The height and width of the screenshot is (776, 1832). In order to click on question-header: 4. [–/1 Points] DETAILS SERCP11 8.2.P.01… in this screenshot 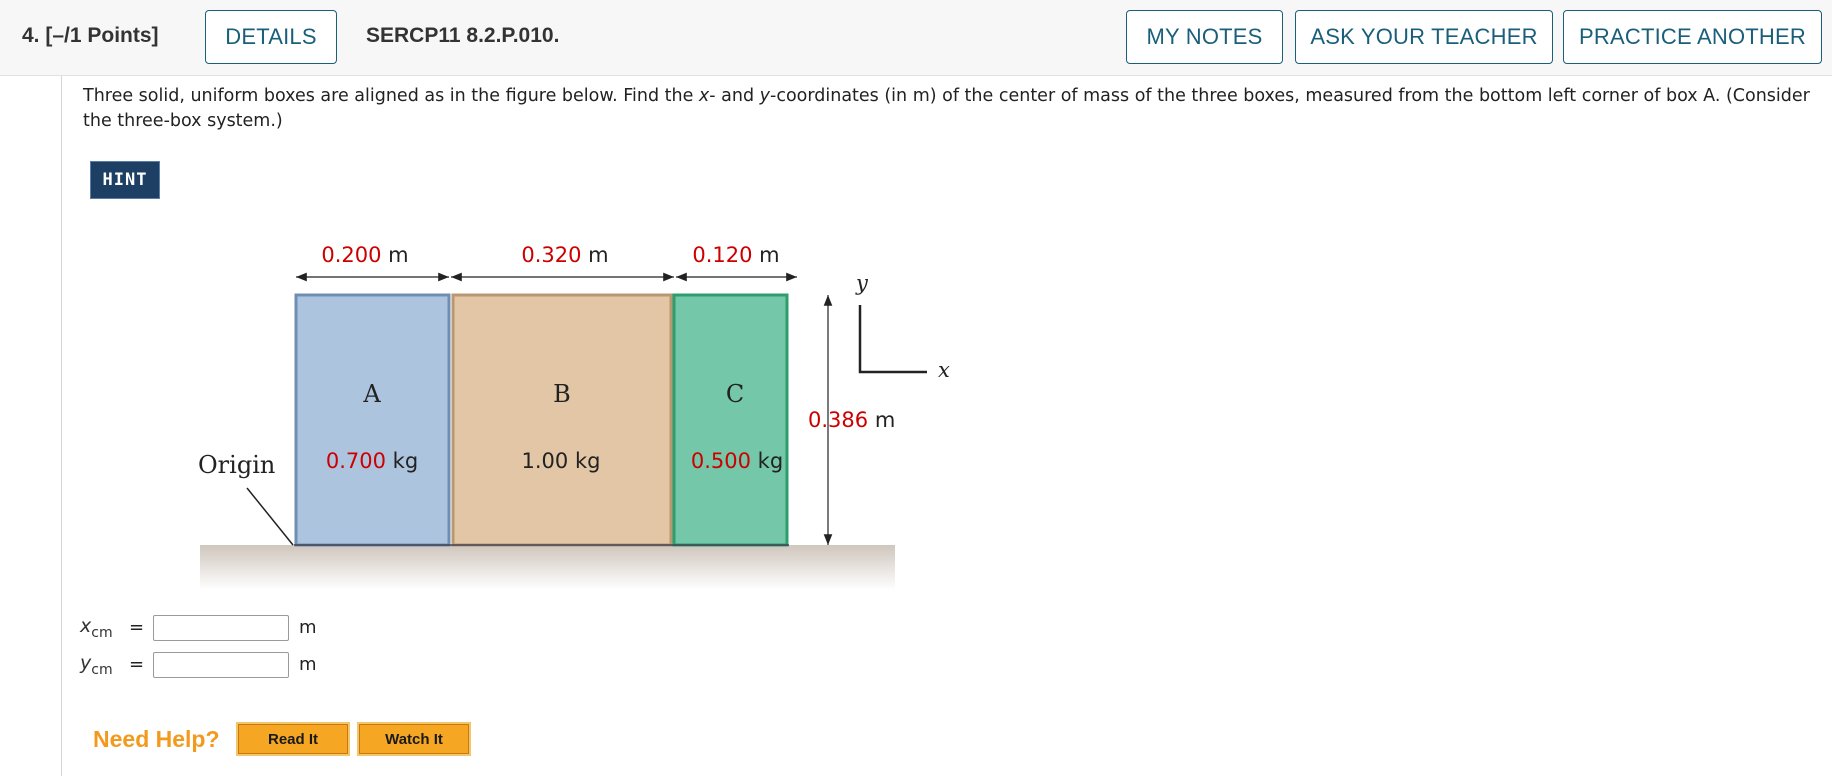, I will do `click(916, 38)`.